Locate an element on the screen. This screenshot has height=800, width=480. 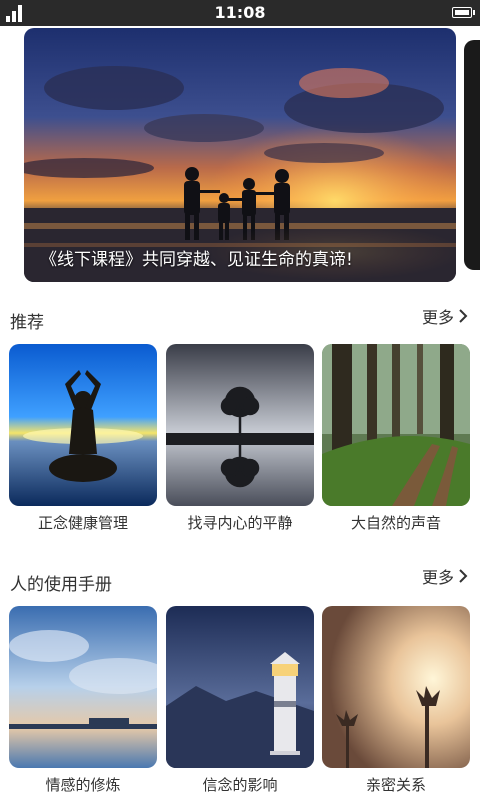
course-title: 正念健康管理 is located at coordinates (82, 523).